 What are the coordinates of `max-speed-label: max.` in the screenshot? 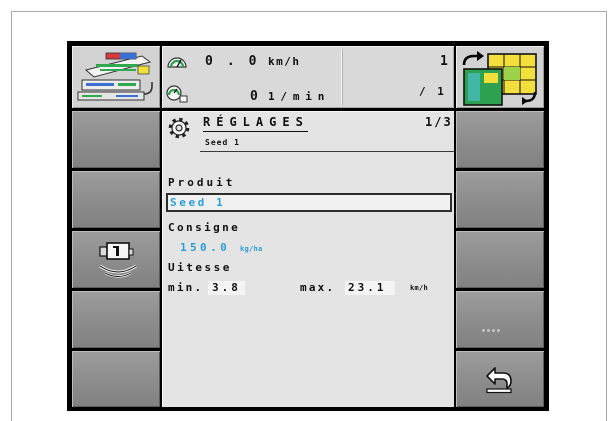 It's located at (318, 287).